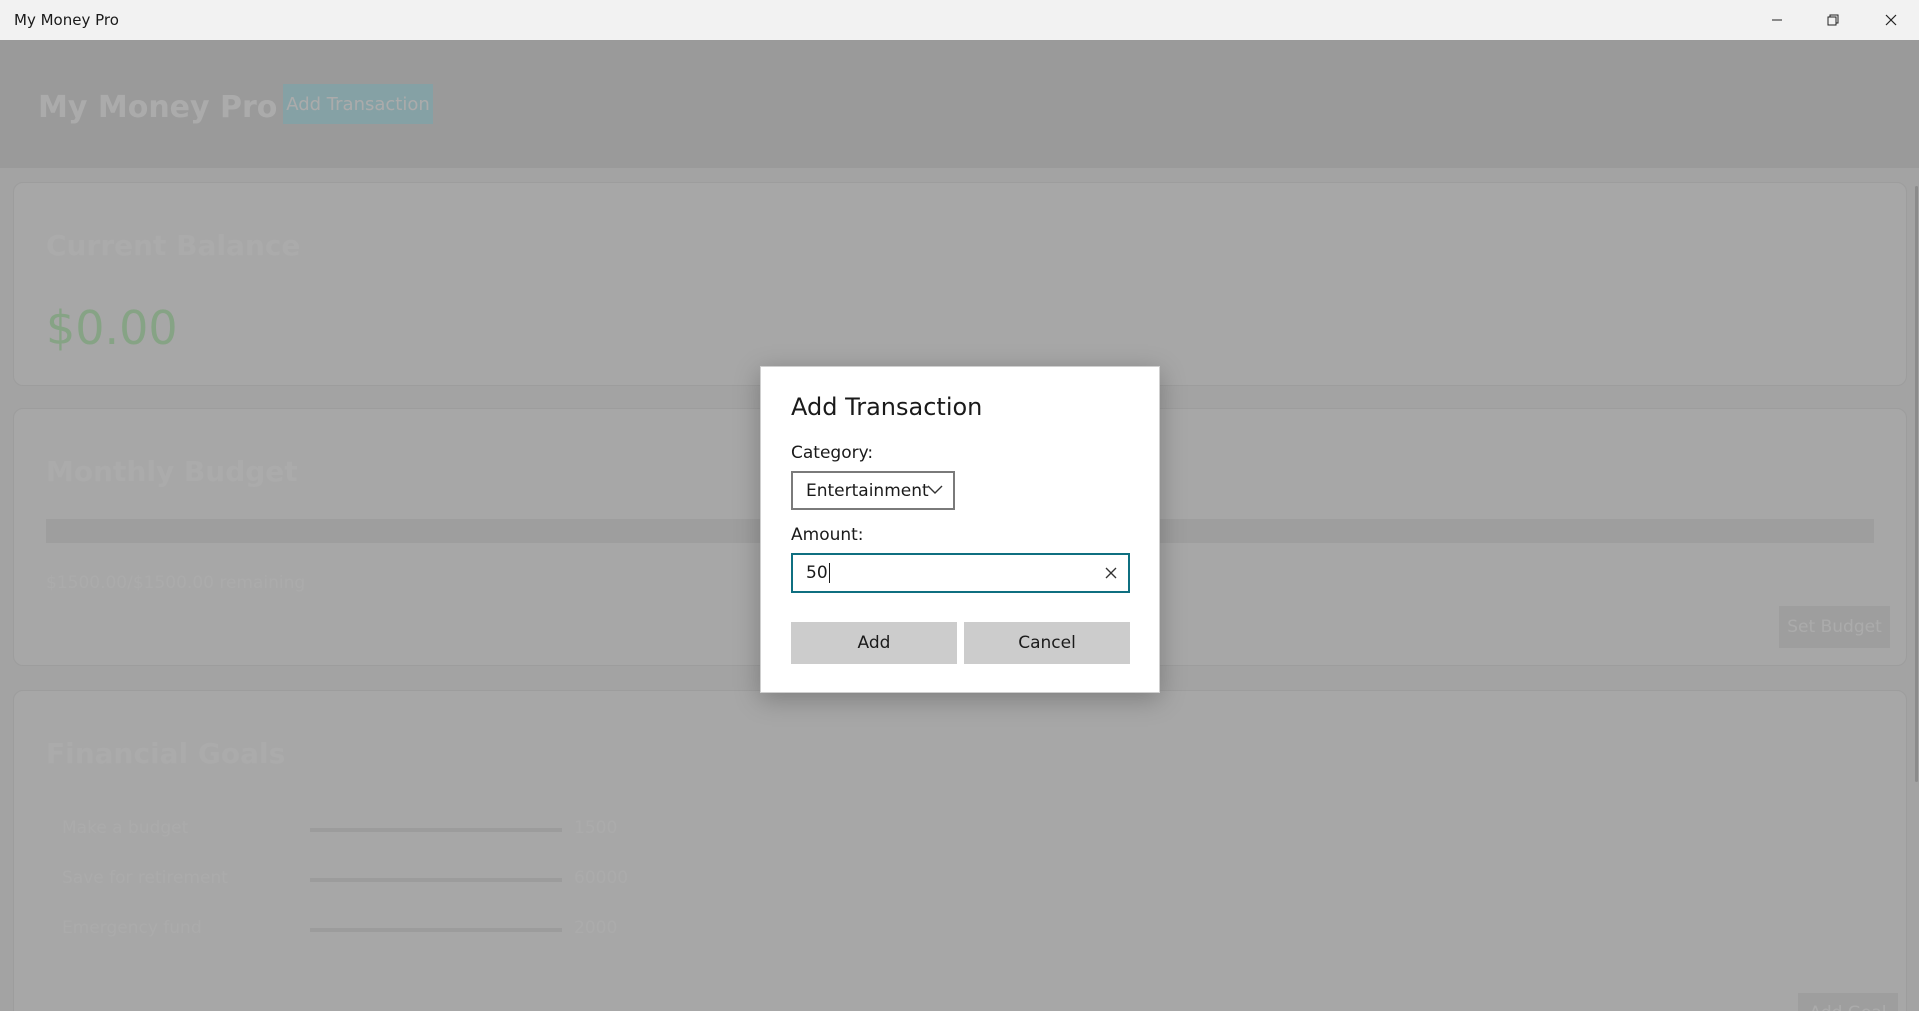 Image resolution: width=1919 pixels, height=1011 pixels. What do you see at coordinates (959, 20) in the screenshot?
I see `title-bar: My Money Pro` at bounding box center [959, 20].